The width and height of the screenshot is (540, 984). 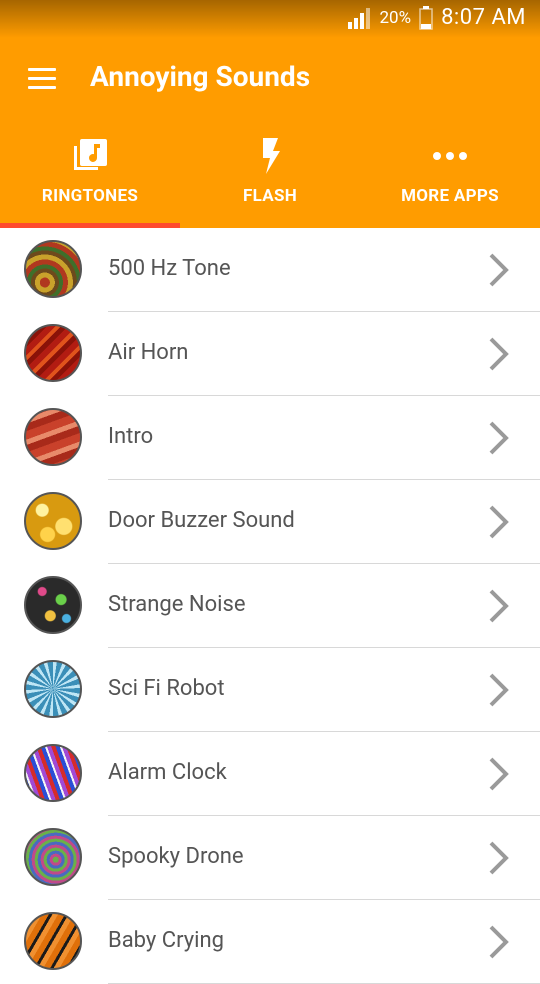 What do you see at coordinates (53, 689) in the screenshot?
I see `avatar-sci-fi-robot` at bounding box center [53, 689].